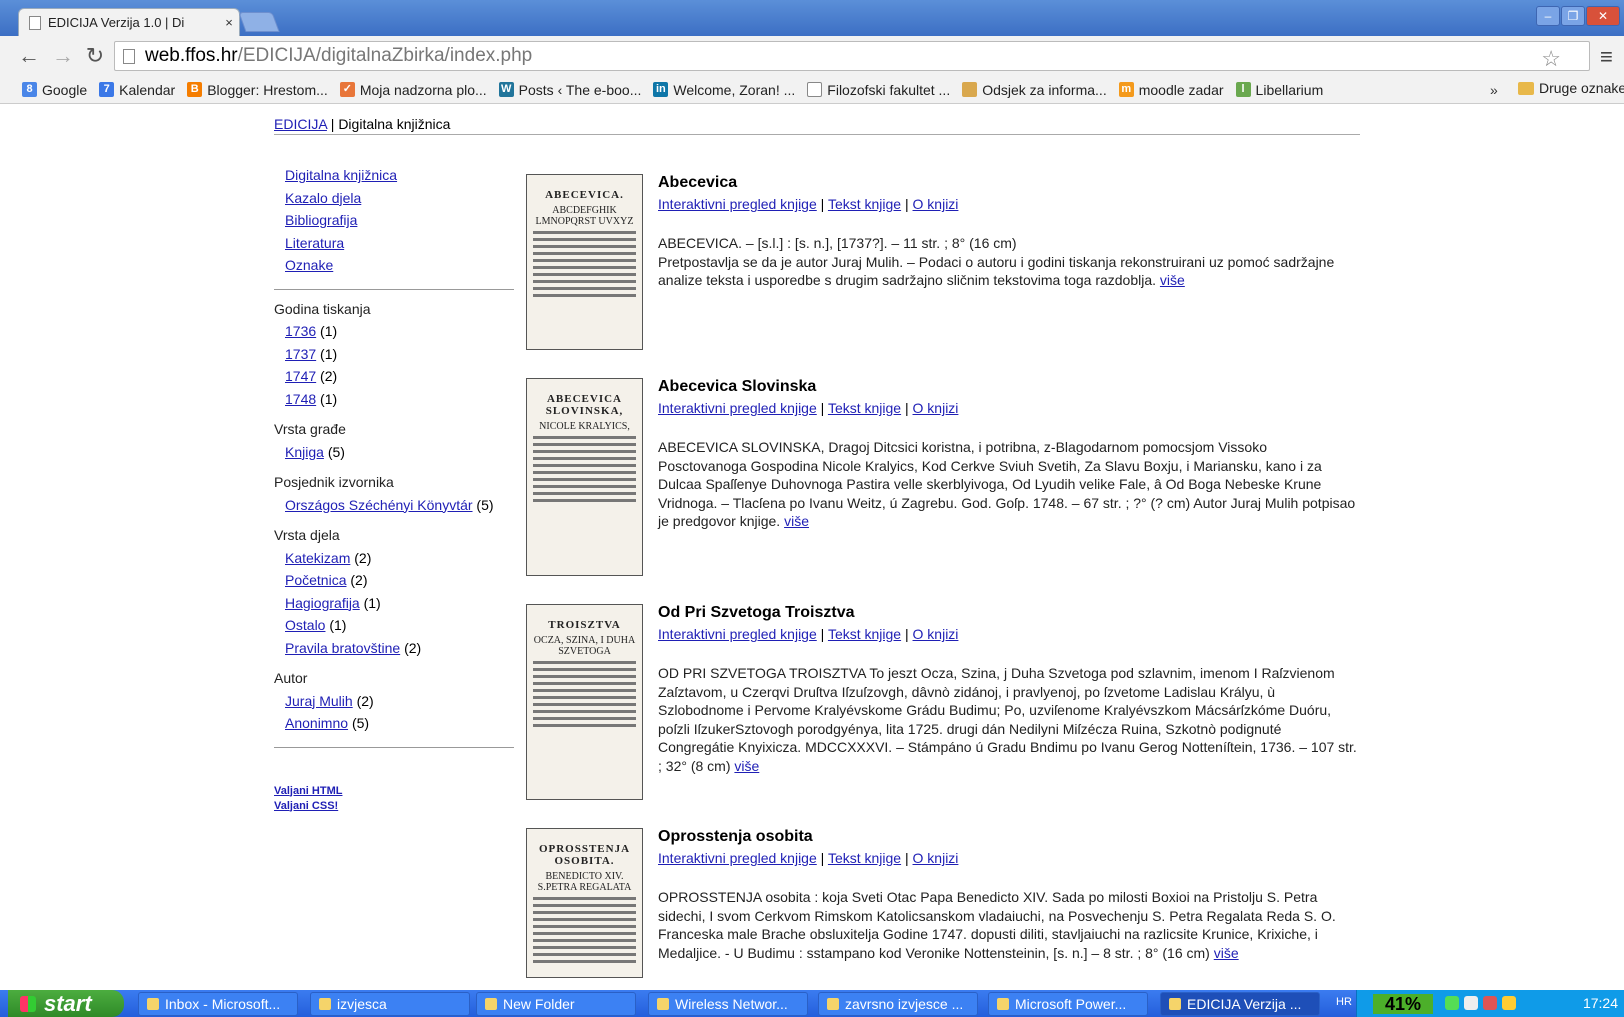  Describe the element at coordinates (584, 855) in the screenshot. I see `cover-title-text: OPROSSTENJA OSOBITA.` at that location.